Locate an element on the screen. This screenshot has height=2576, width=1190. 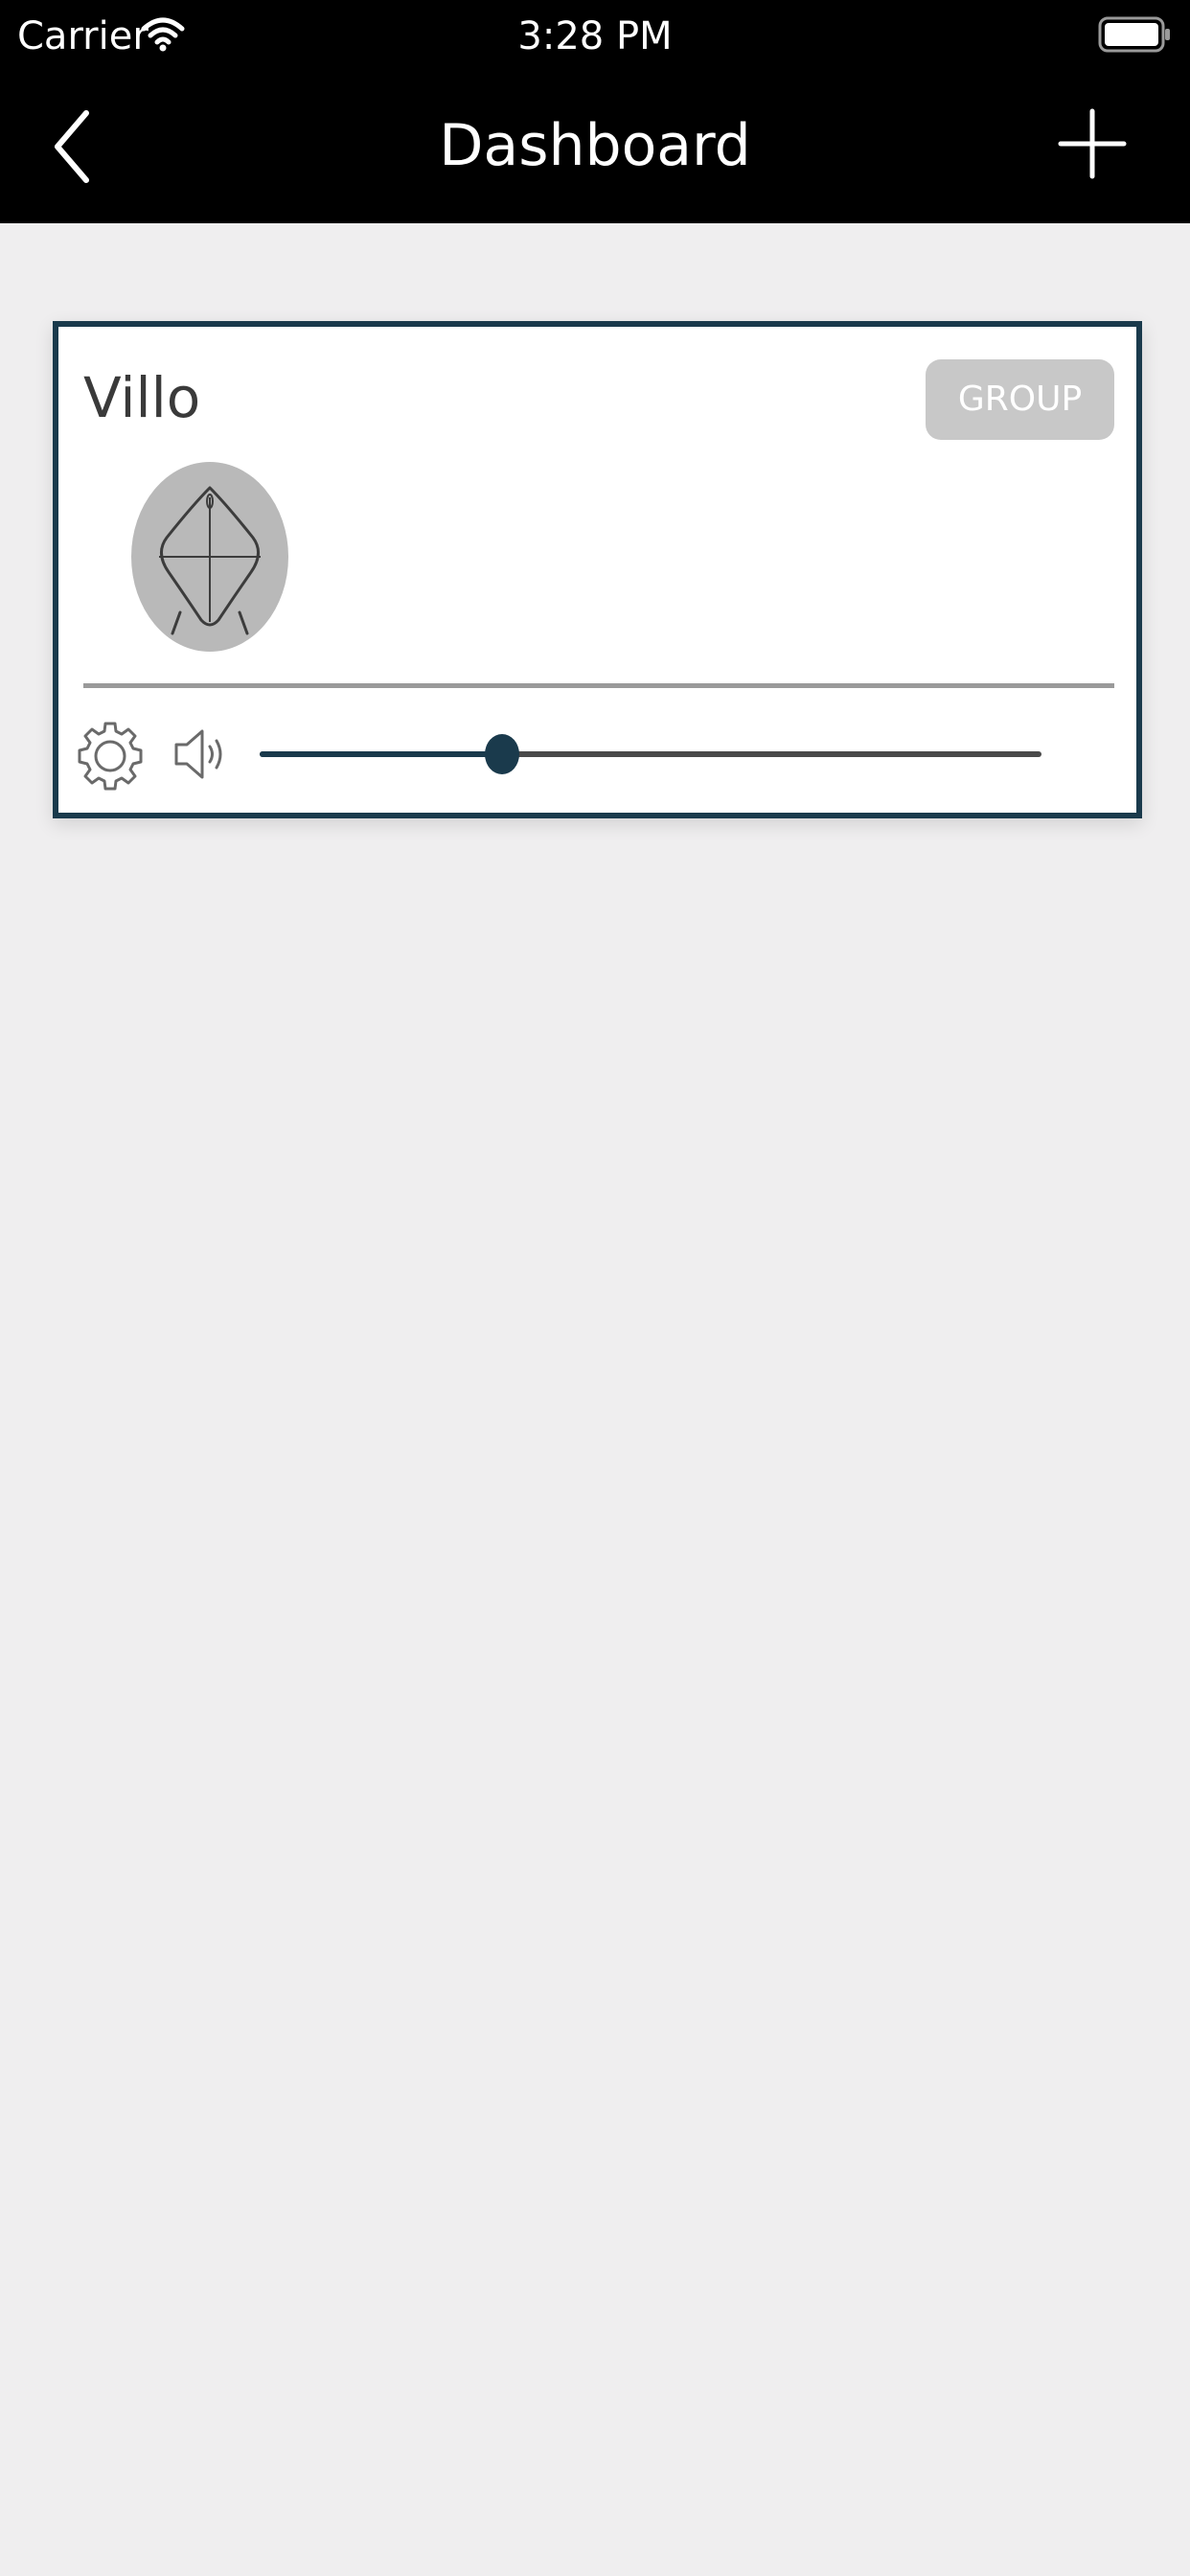
top-bar: Carrier 3:28 PM Dashboard is located at coordinates (595, 111).